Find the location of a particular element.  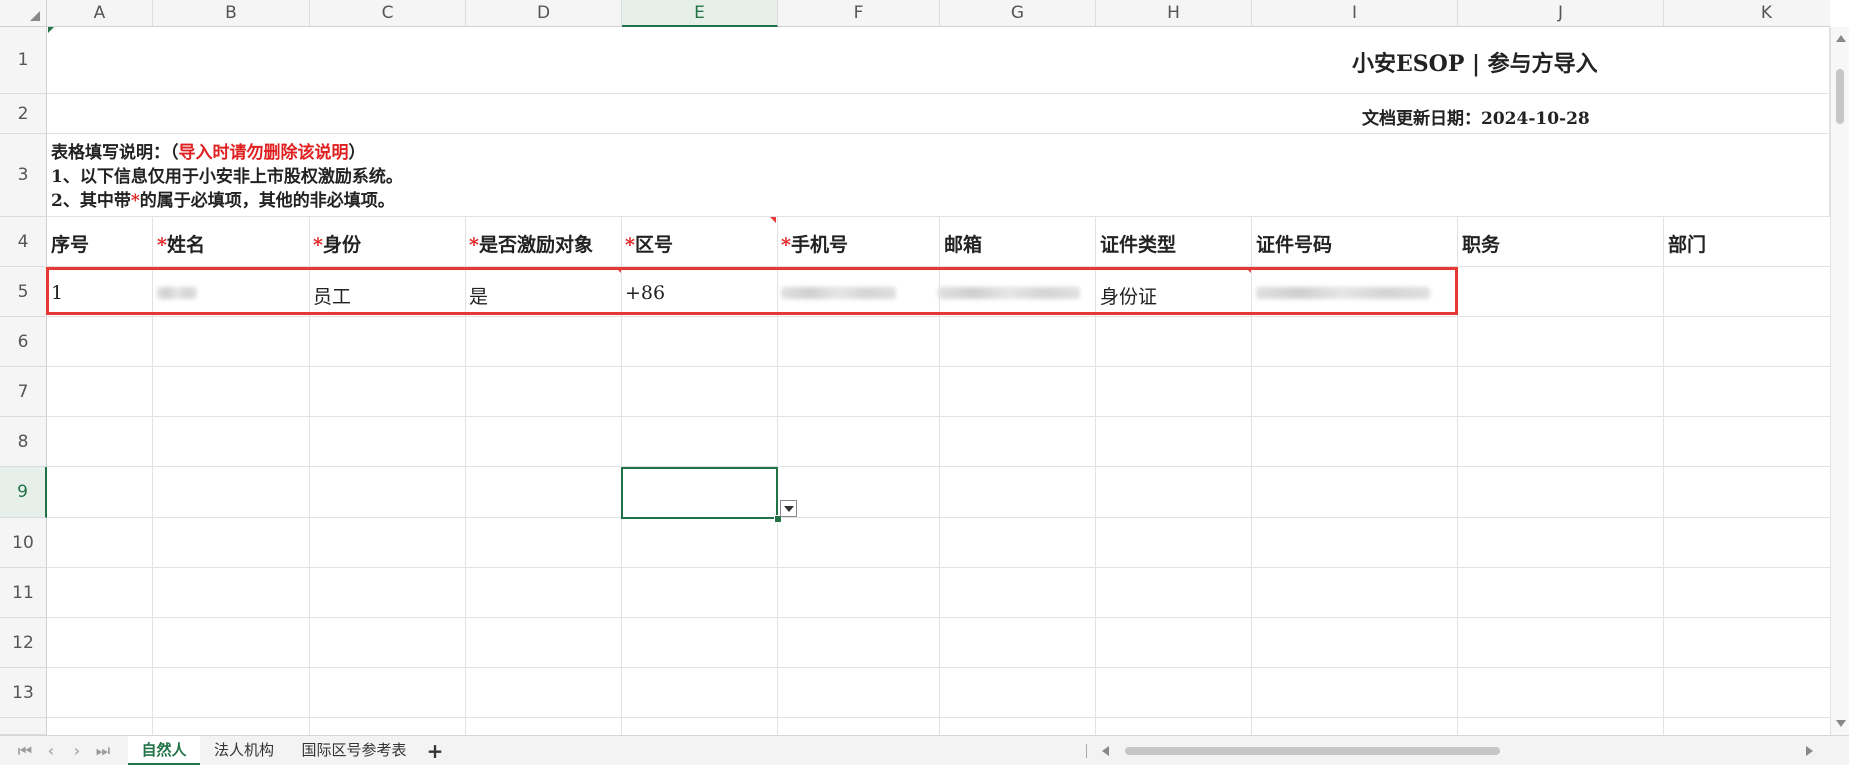

next-sheet-icon: › is located at coordinates (77, 751).